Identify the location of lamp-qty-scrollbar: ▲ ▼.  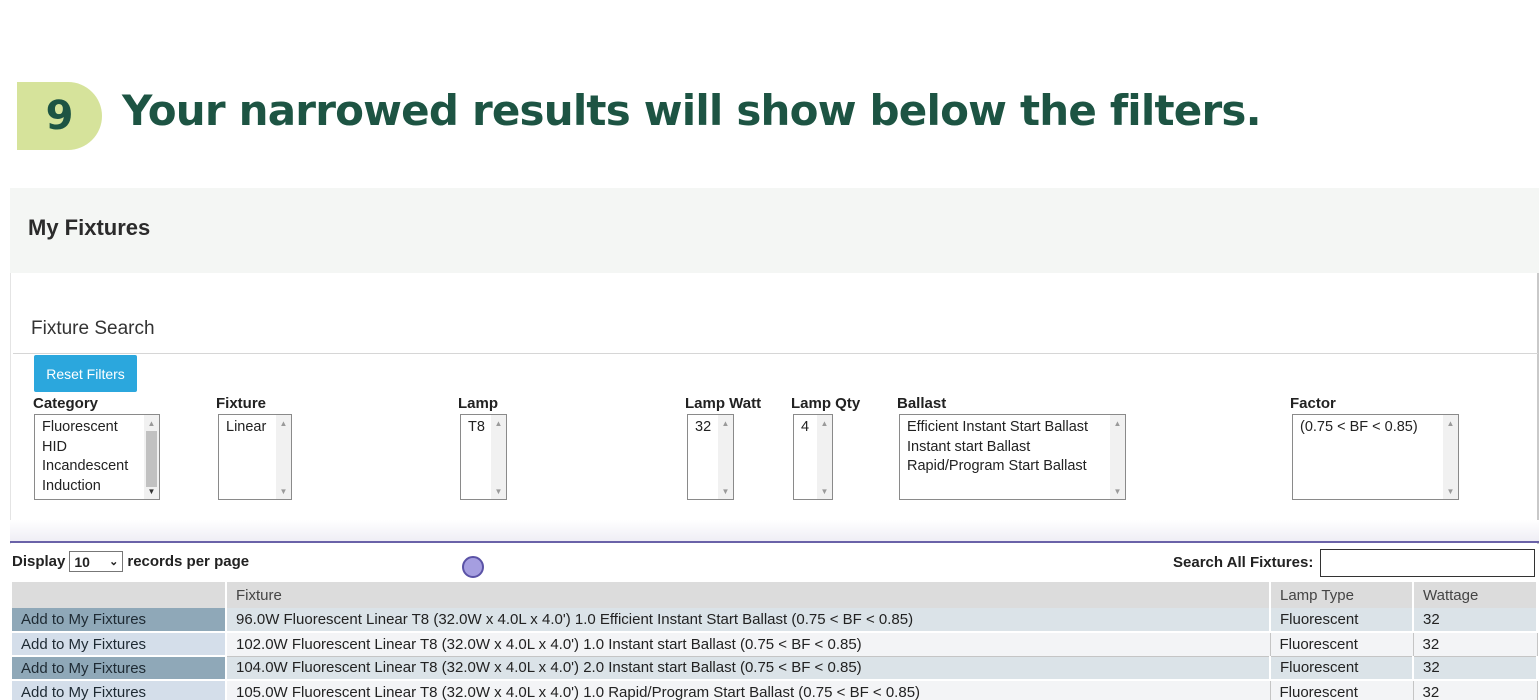
(824, 457).